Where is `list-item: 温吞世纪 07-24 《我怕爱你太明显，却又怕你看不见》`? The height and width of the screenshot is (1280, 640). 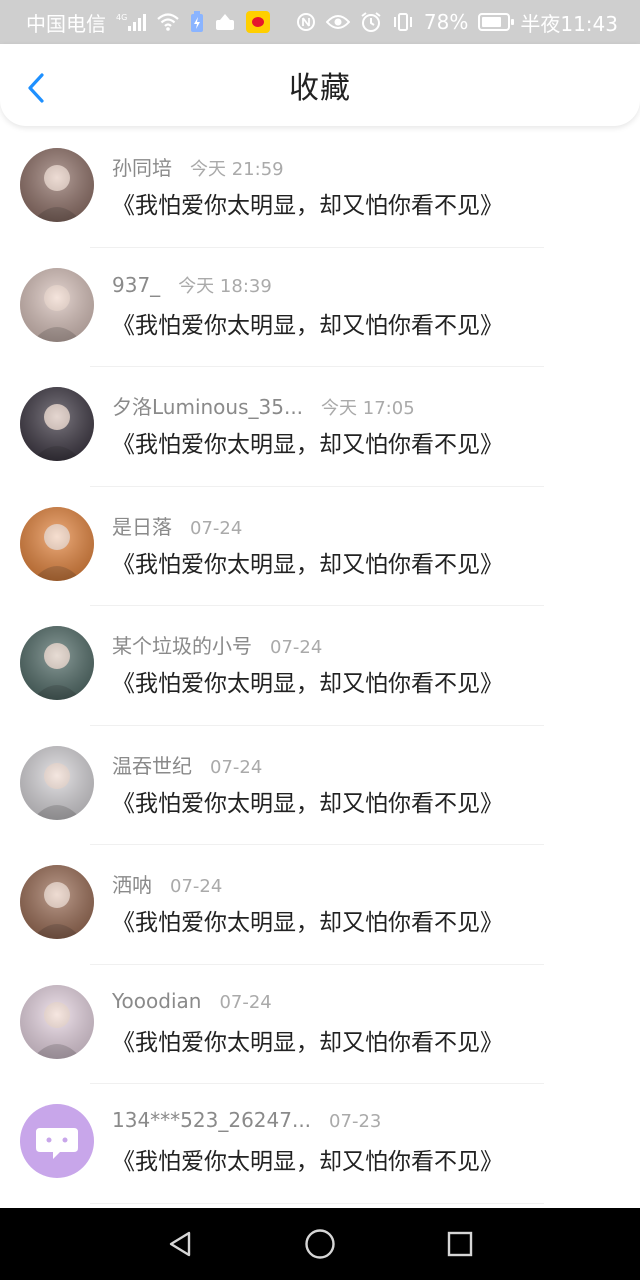 list-item: 温吞世纪 07-24 《我怕爱你太明显，却又怕你看不见》 is located at coordinates (320, 785).